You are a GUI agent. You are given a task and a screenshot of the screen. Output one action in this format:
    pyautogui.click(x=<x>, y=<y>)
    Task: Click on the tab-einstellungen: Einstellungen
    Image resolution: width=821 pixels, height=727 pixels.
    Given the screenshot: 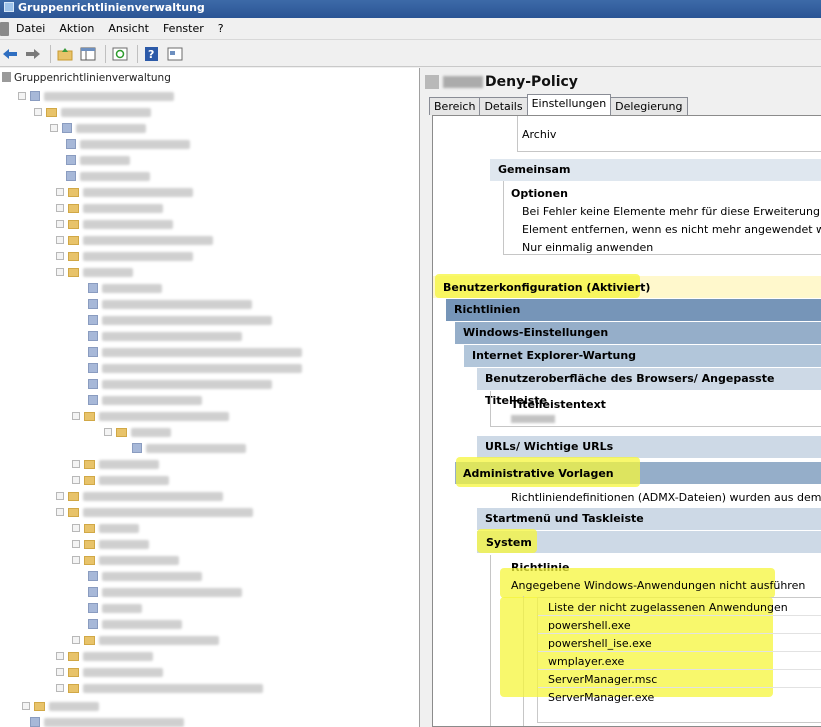 What is the action you would take?
    pyautogui.click(x=569, y=104)
    